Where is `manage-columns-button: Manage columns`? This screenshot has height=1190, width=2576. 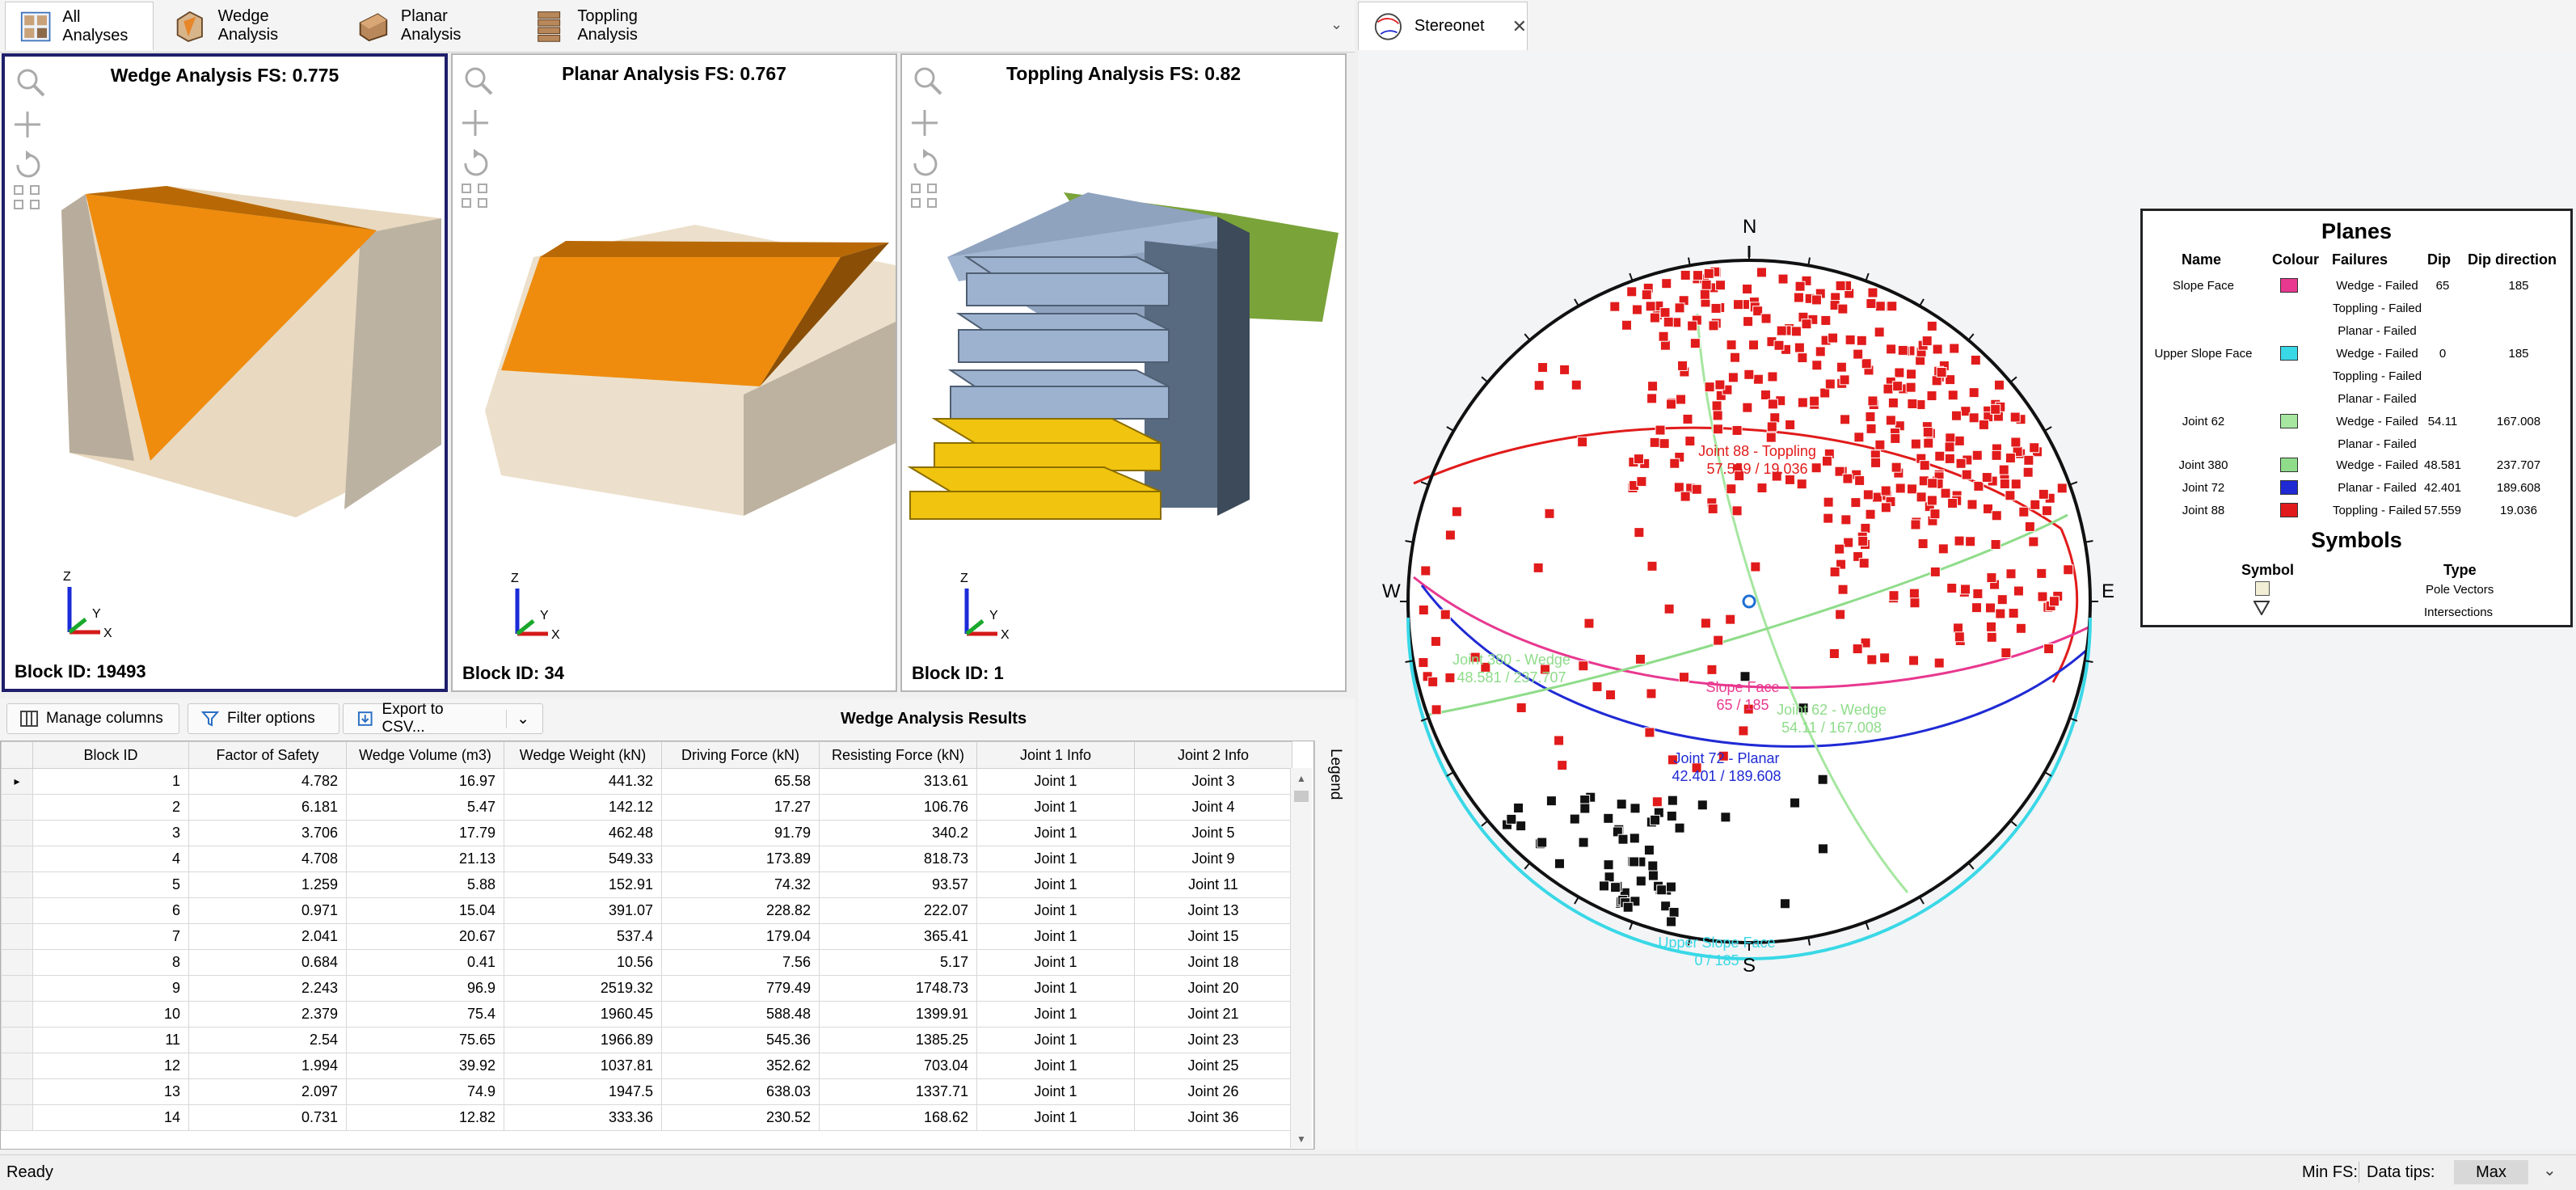 manage-columns-button: Manage columns is located at coordinates (92, 719).